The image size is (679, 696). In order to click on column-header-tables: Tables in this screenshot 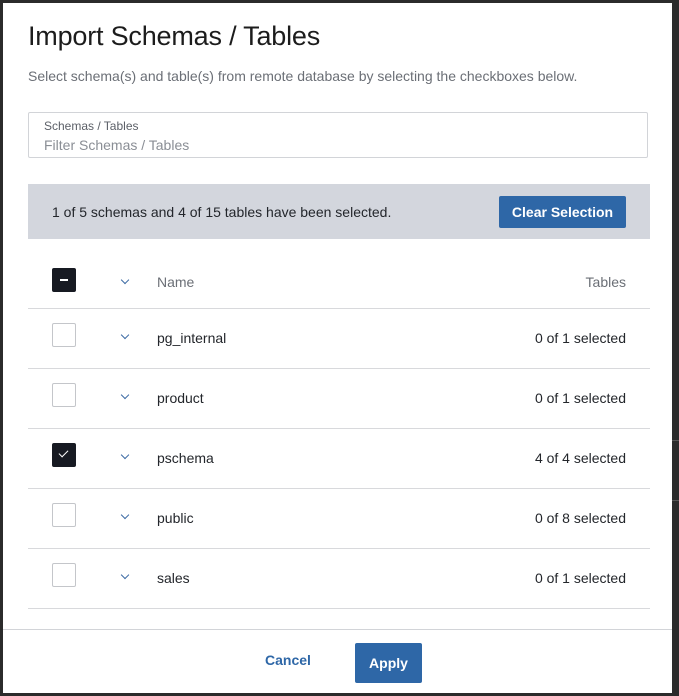, I will do `click(605, 282)`.